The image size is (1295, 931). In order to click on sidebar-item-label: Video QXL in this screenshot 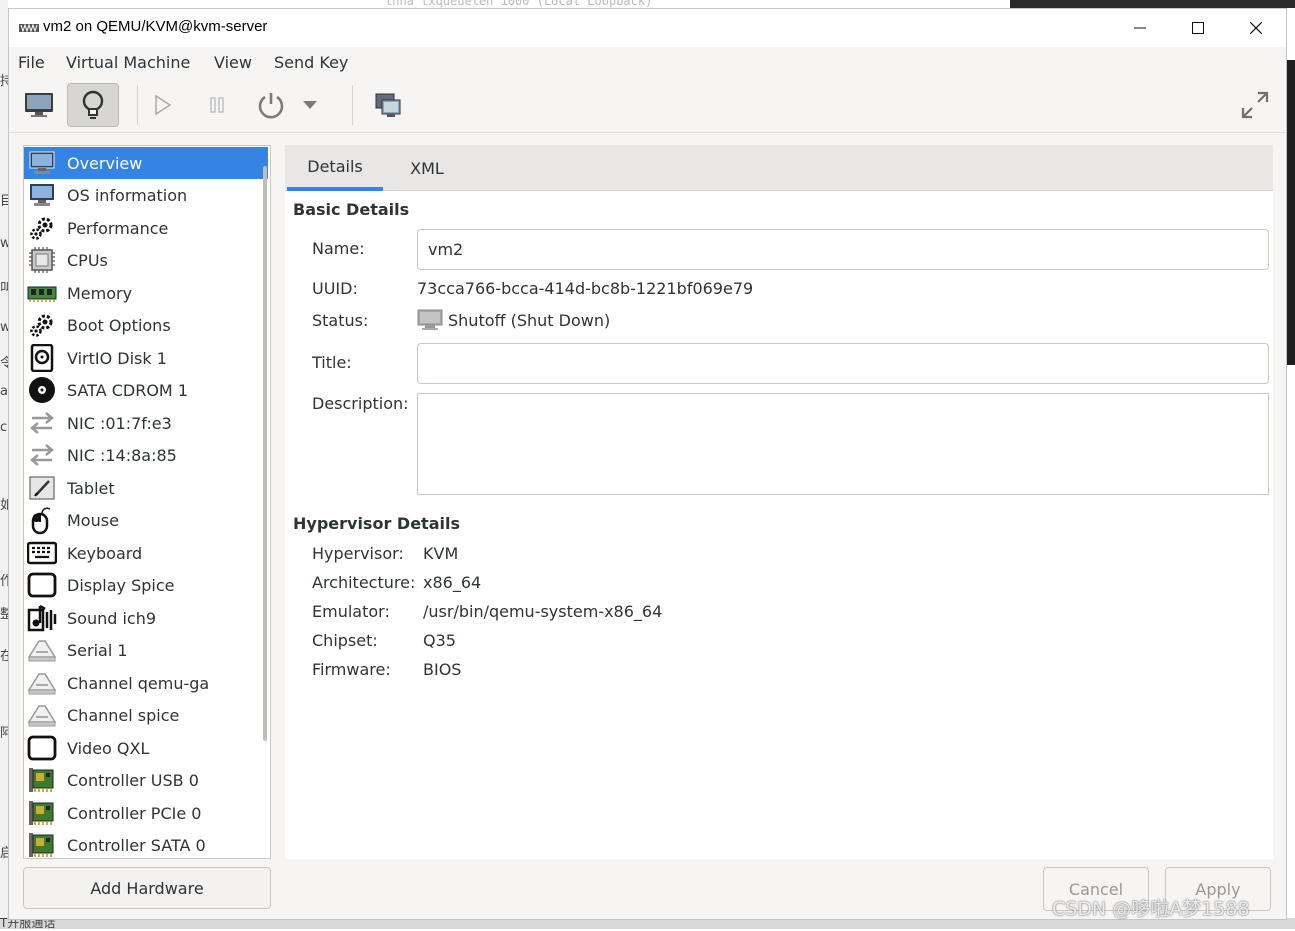, I will do `click(108, 748)`.